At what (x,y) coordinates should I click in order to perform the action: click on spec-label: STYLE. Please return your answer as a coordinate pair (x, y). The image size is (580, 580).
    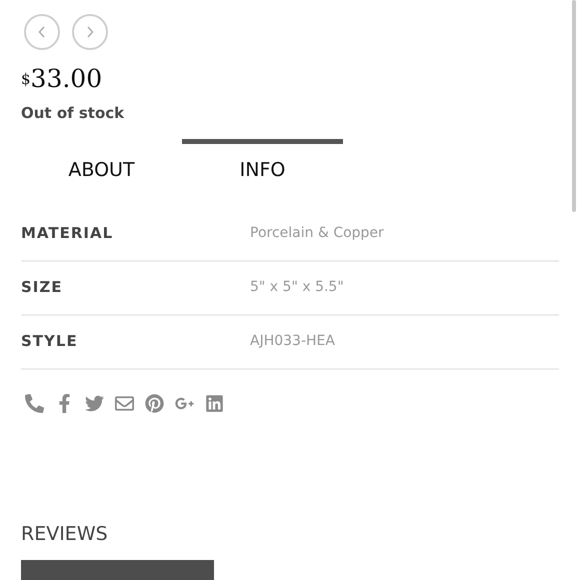
    Looking at the image, I should click on (50, 341).